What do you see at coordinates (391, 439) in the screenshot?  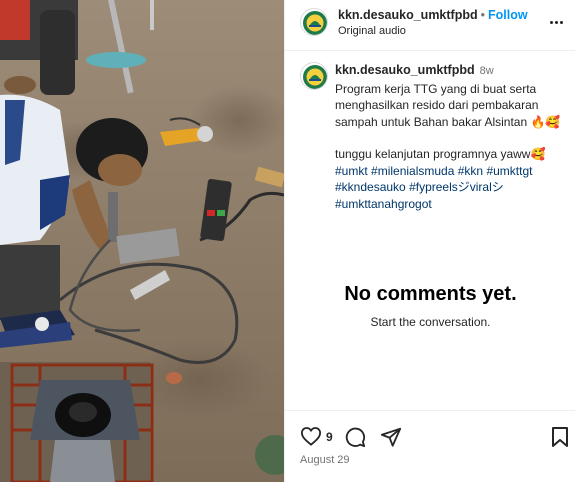 I see `share-icon` at bounding box center [391, 439].